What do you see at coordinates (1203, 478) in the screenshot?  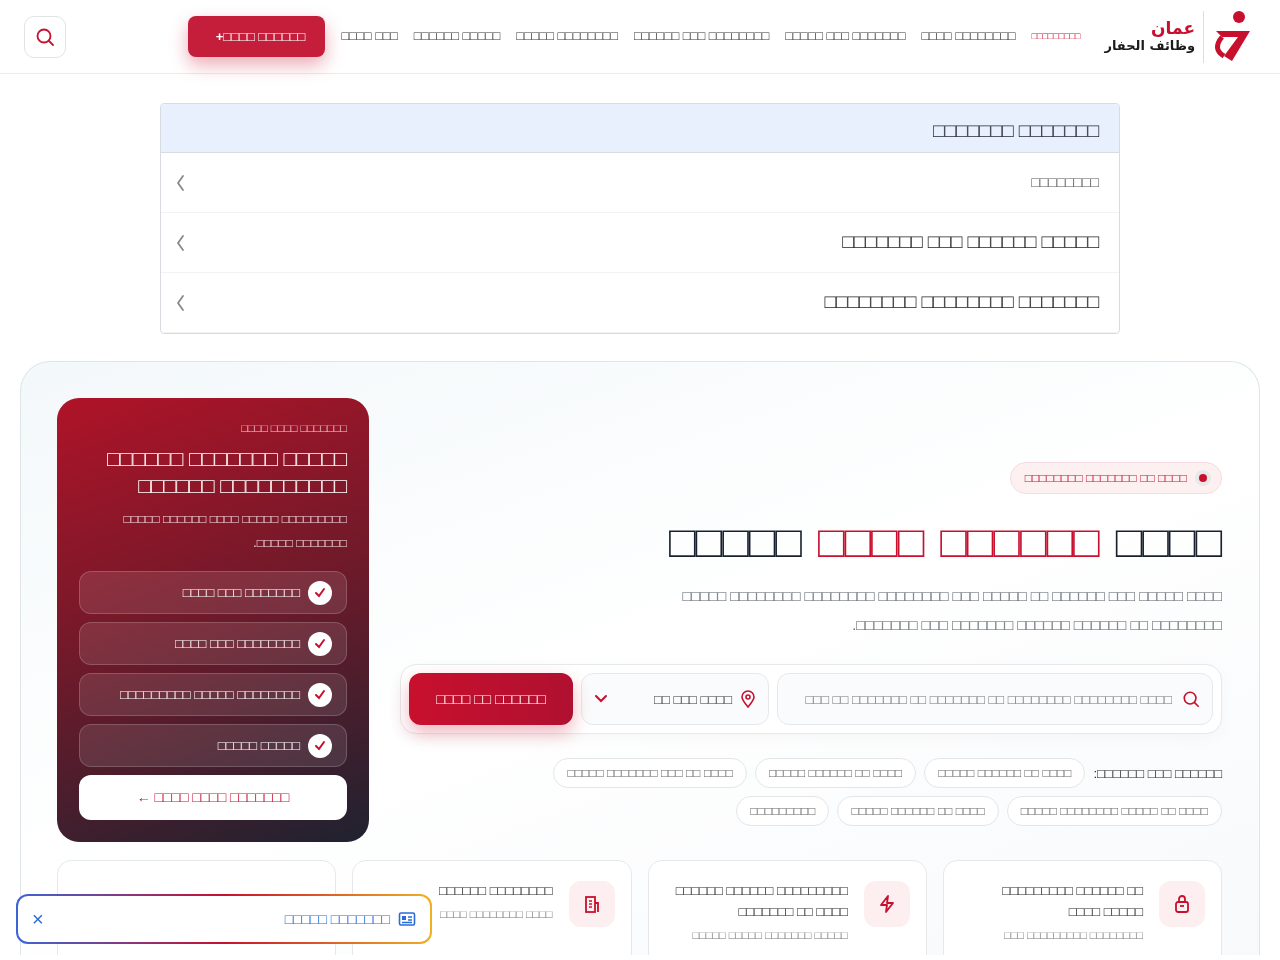 I see `live-dot-icon` at bounding box center [1203, 478].